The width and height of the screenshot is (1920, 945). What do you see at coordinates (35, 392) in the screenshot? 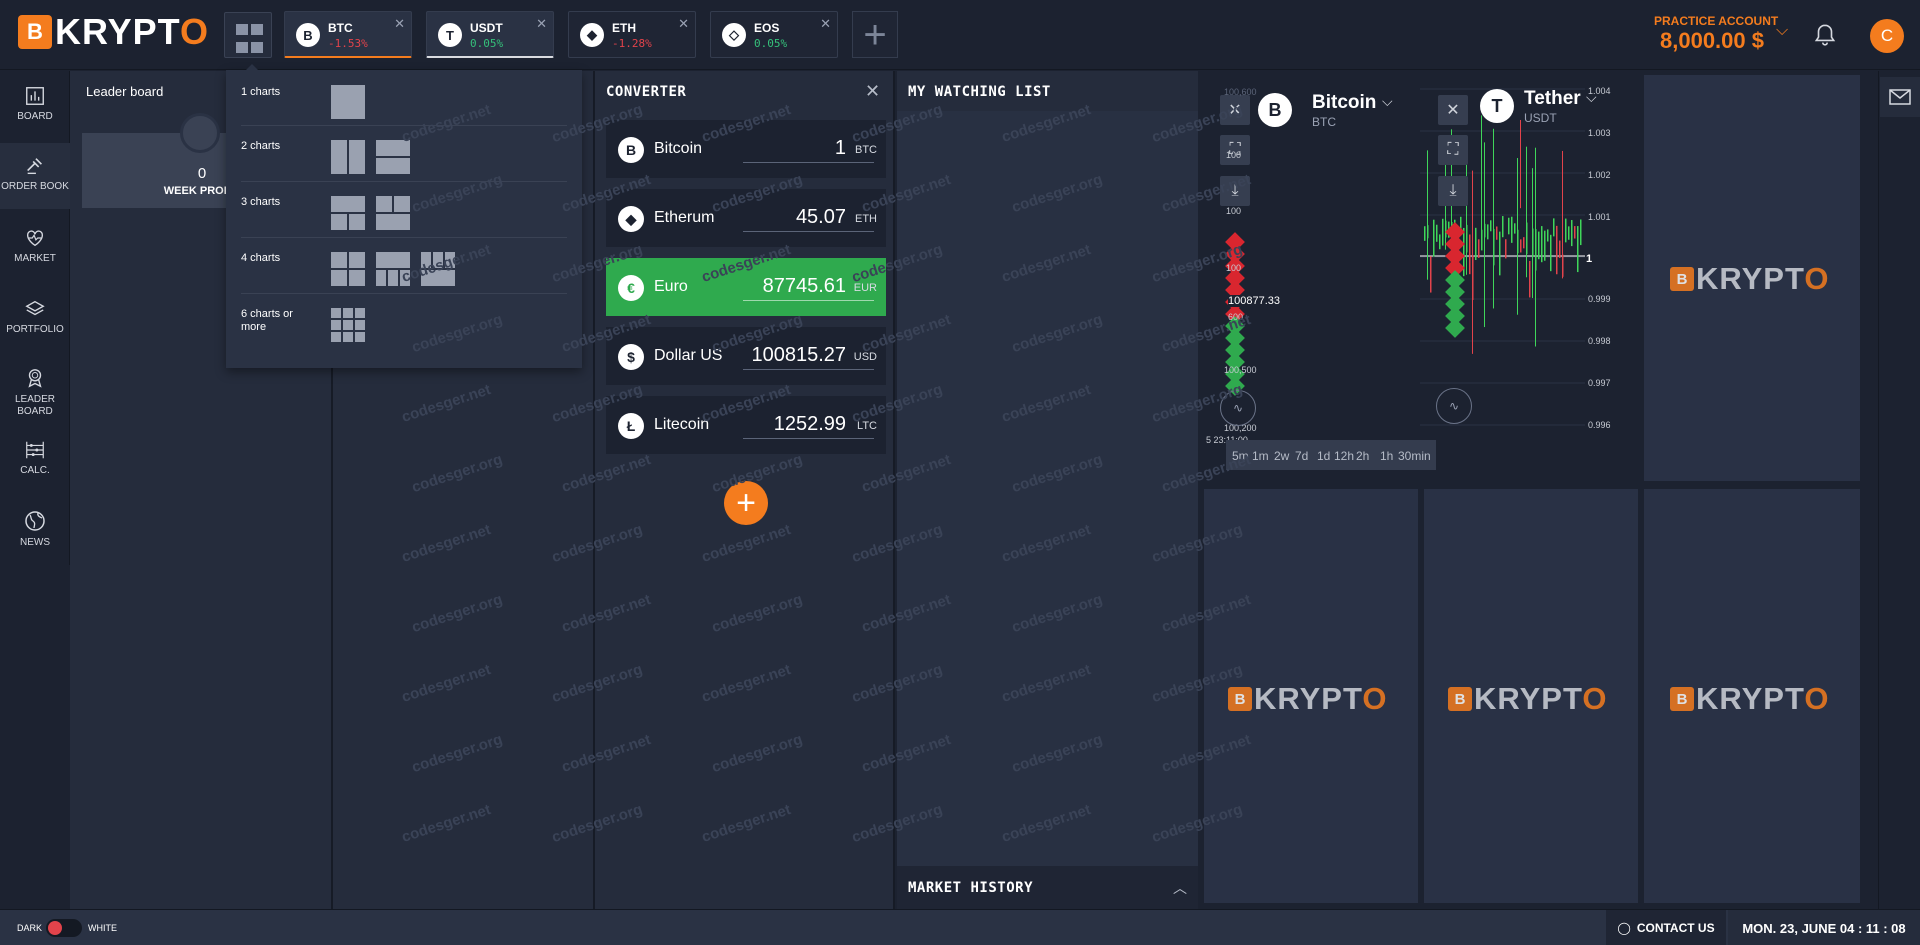
I see `sidebar-item-leader-board: LEADER BOARD` at bounding box center [35, 392].